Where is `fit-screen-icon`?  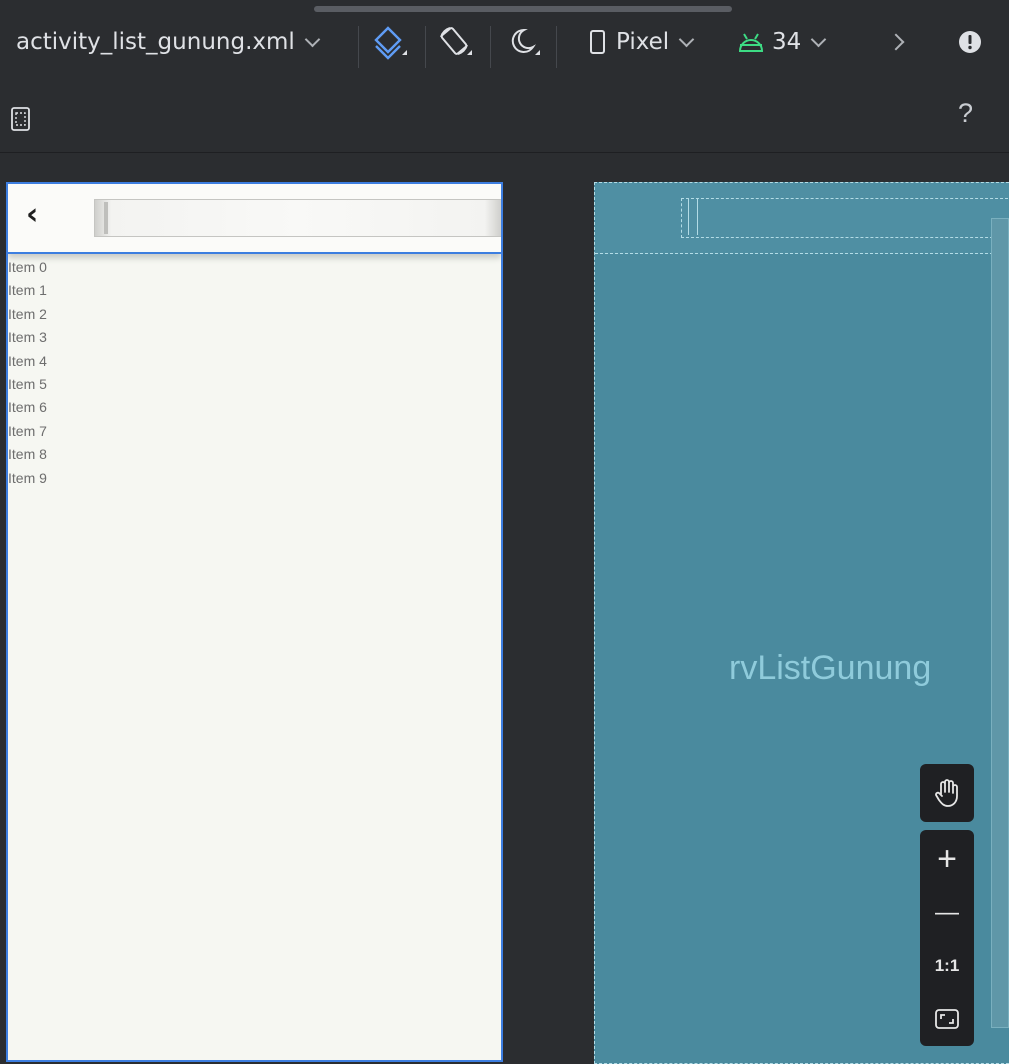 fit-screen-icon is located at coordinates (947, 1019).